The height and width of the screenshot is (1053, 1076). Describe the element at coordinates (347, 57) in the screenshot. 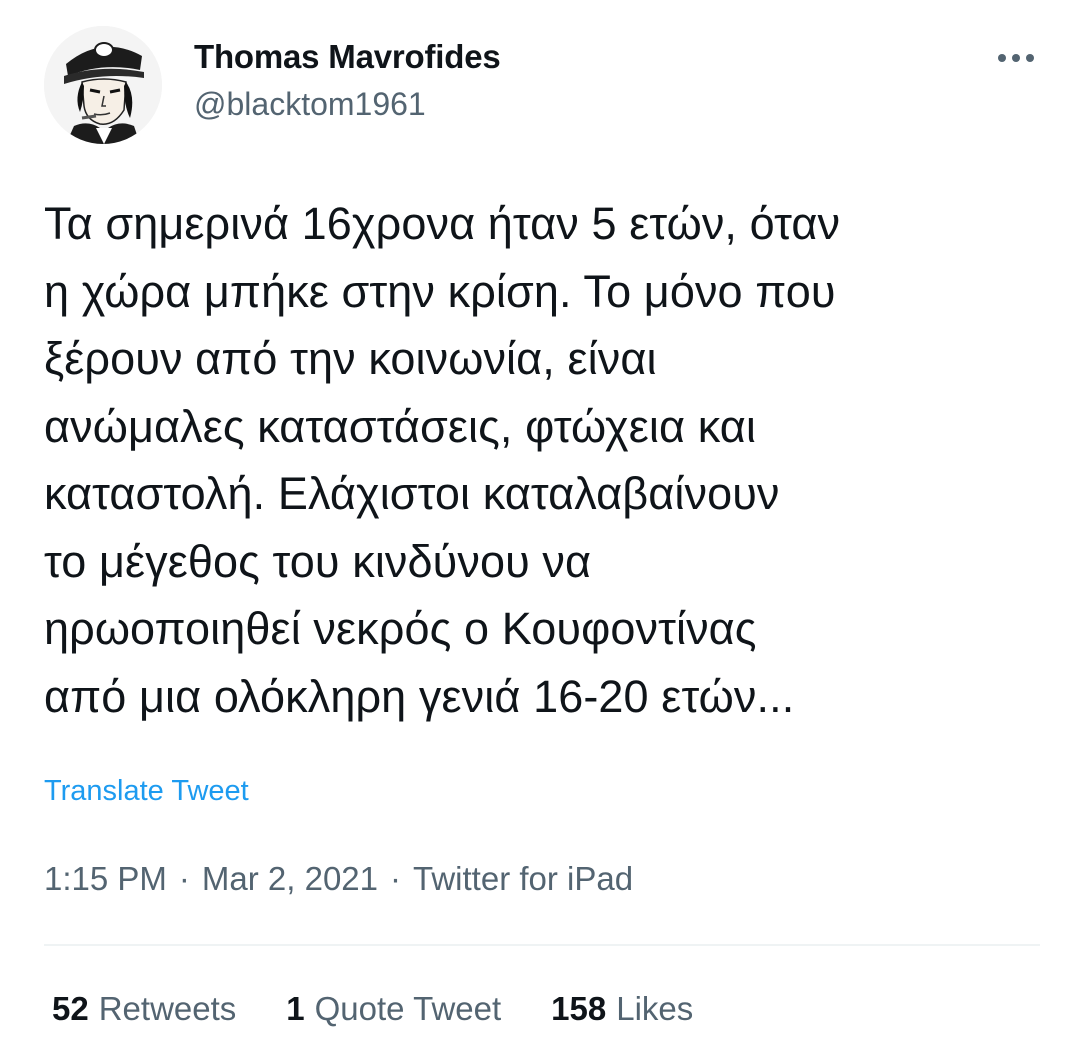

I see `display-name: Thomas Mavrofides` at that location.